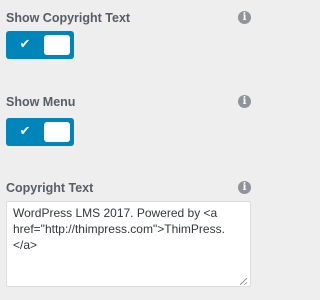 This screenshot has width=320, height=300. I want to click on copyright-text-label: Copyright Text, so click(50, 188).